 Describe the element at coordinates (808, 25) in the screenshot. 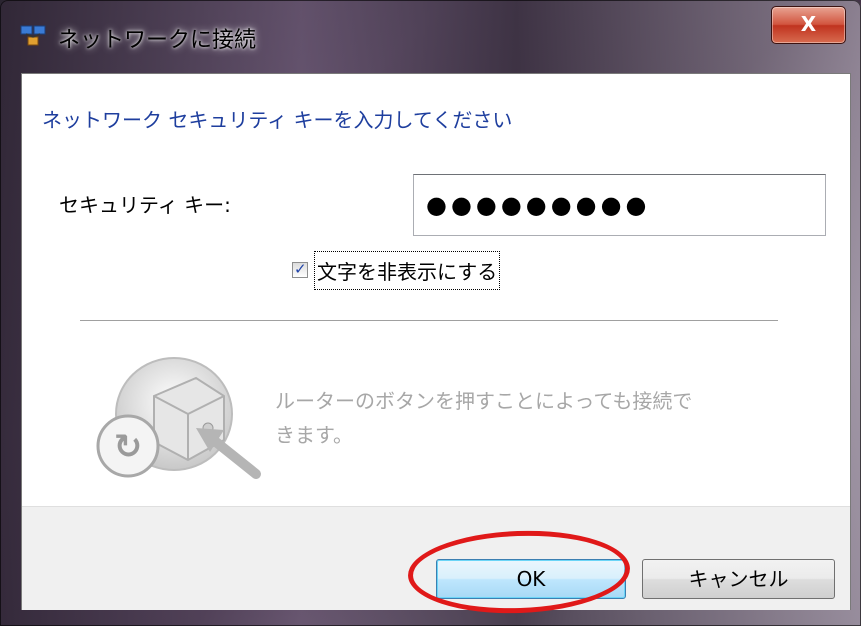

I see `close-button: X` at that location.